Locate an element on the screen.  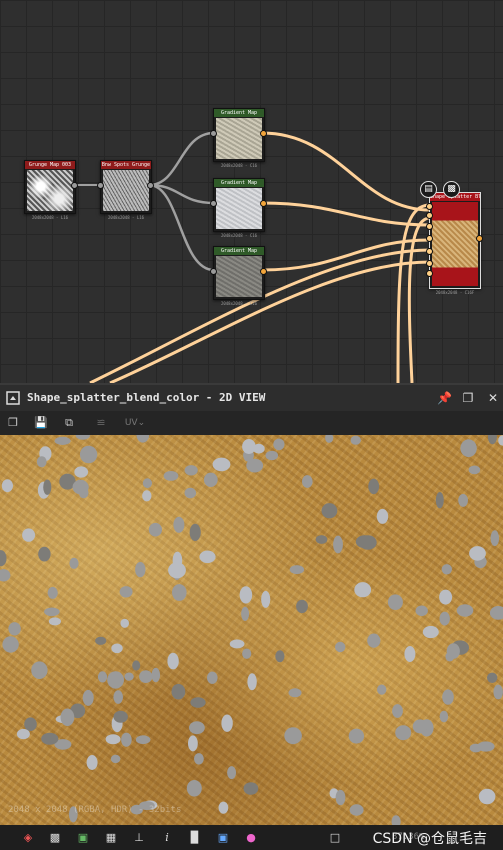
snapshot-icon: ❐ is located at coordinates (13, 423).